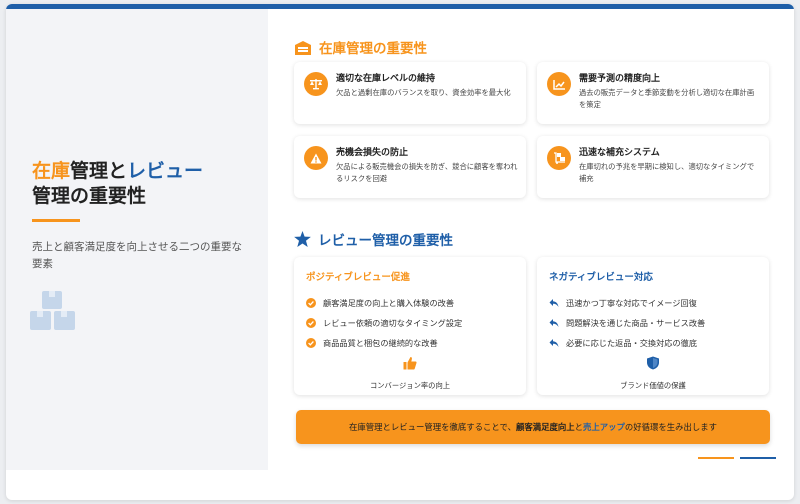  I want to click on inventory-heading: 在庫管理の重要性, so click(360, 47).